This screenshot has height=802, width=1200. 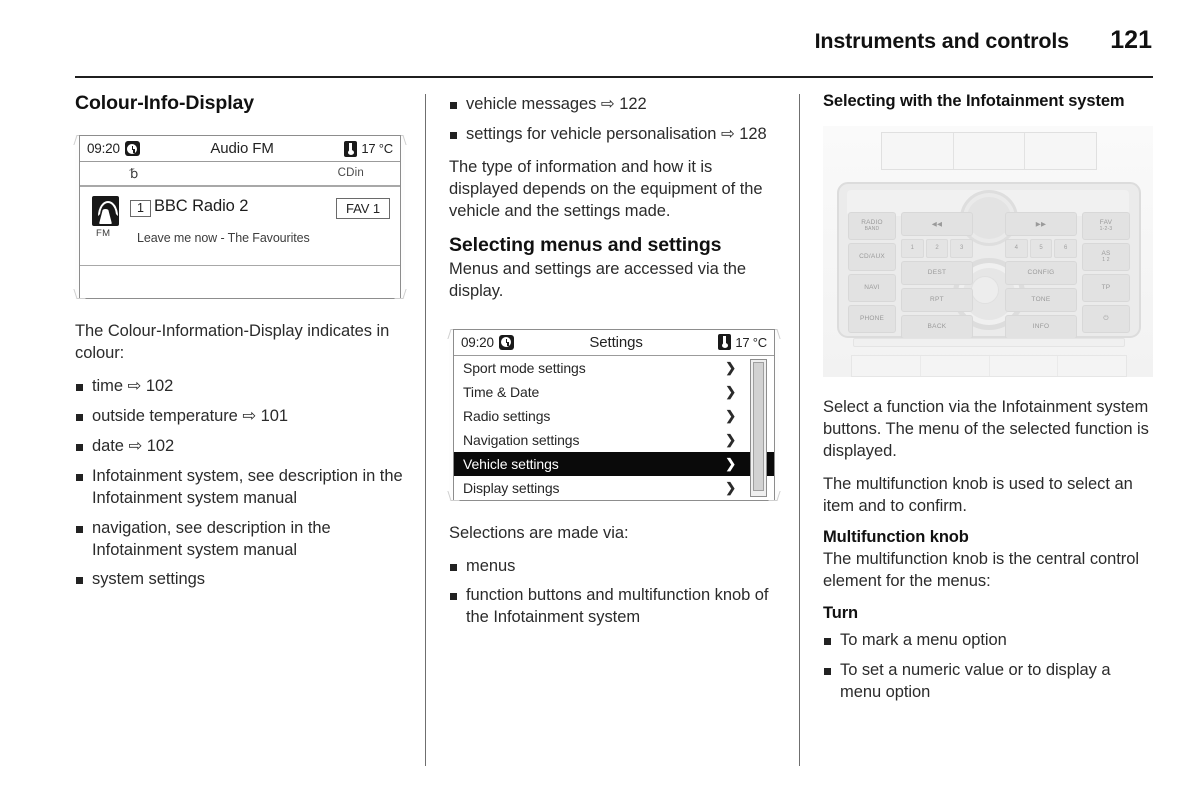 I want to click on fav-button: FAV 1-2-3, so click(x=1106, y=225).